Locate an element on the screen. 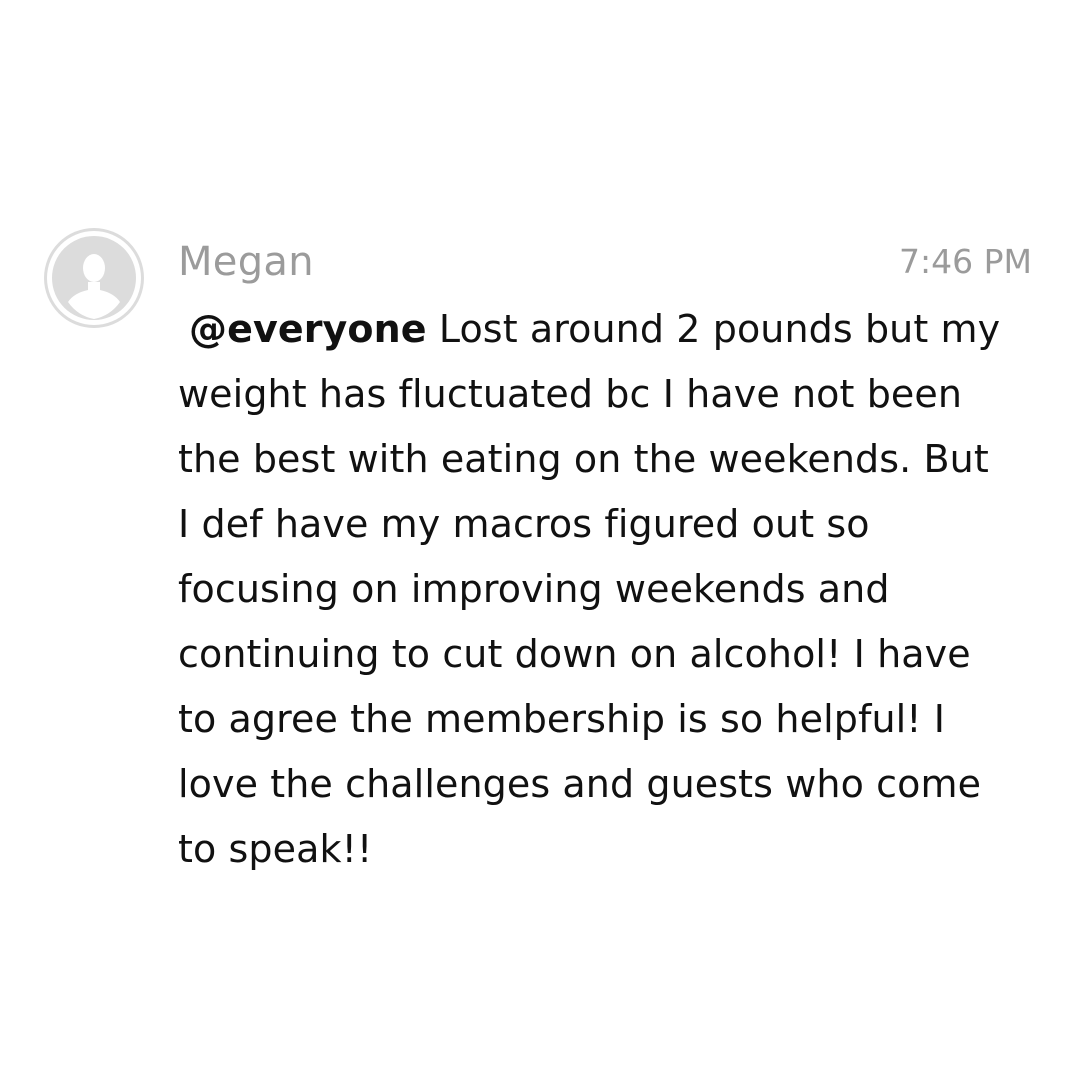 This screenshot has width=1080, height=1080. default-user-avatar-icon is located at coordinates (94, 278).